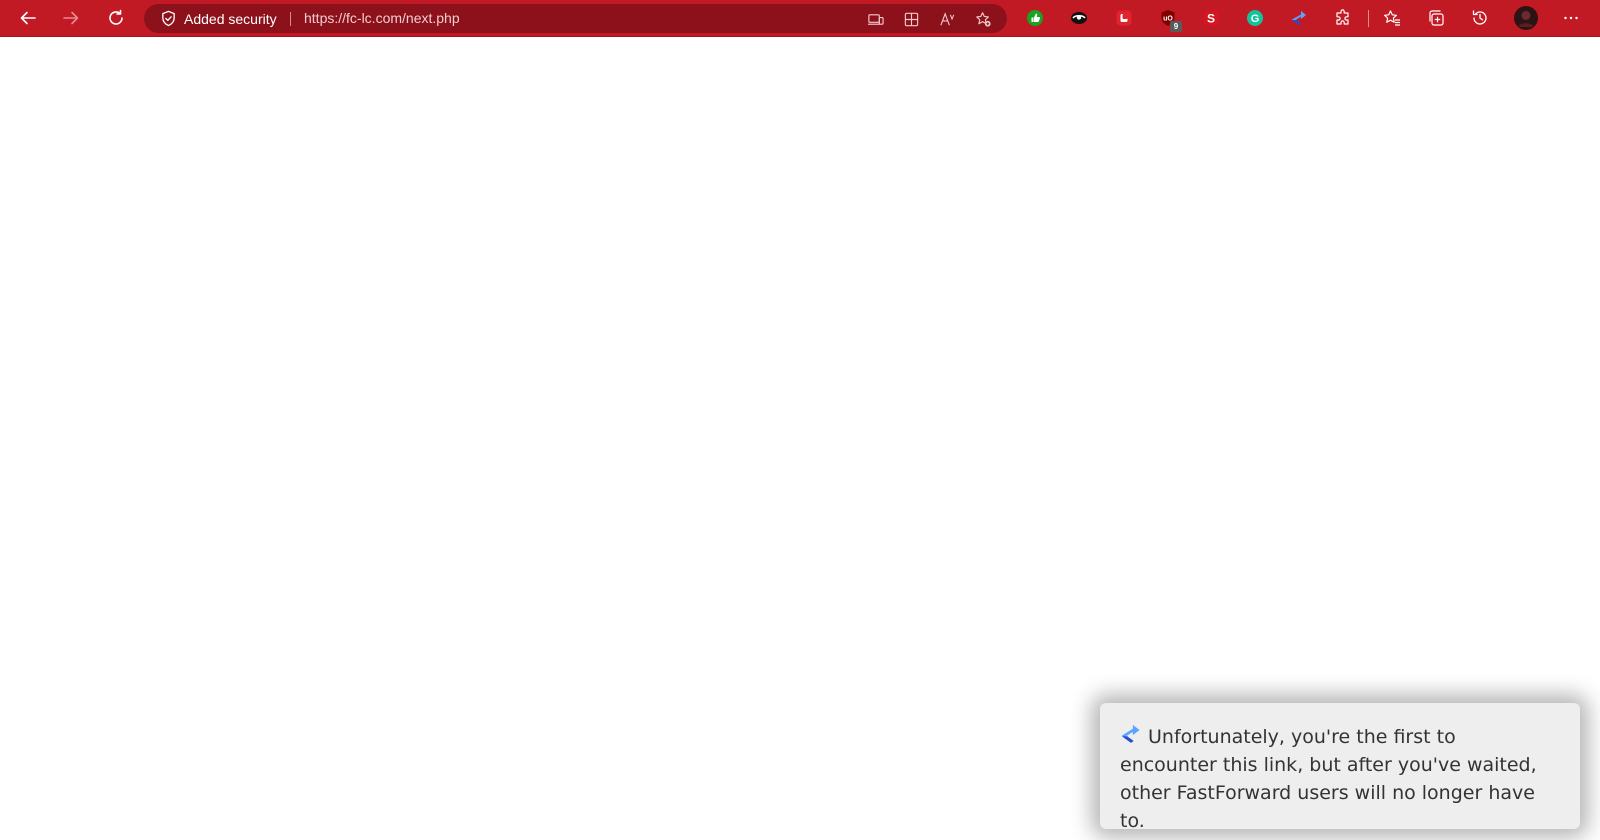  I want to click on history-button, so click(1480, 18).